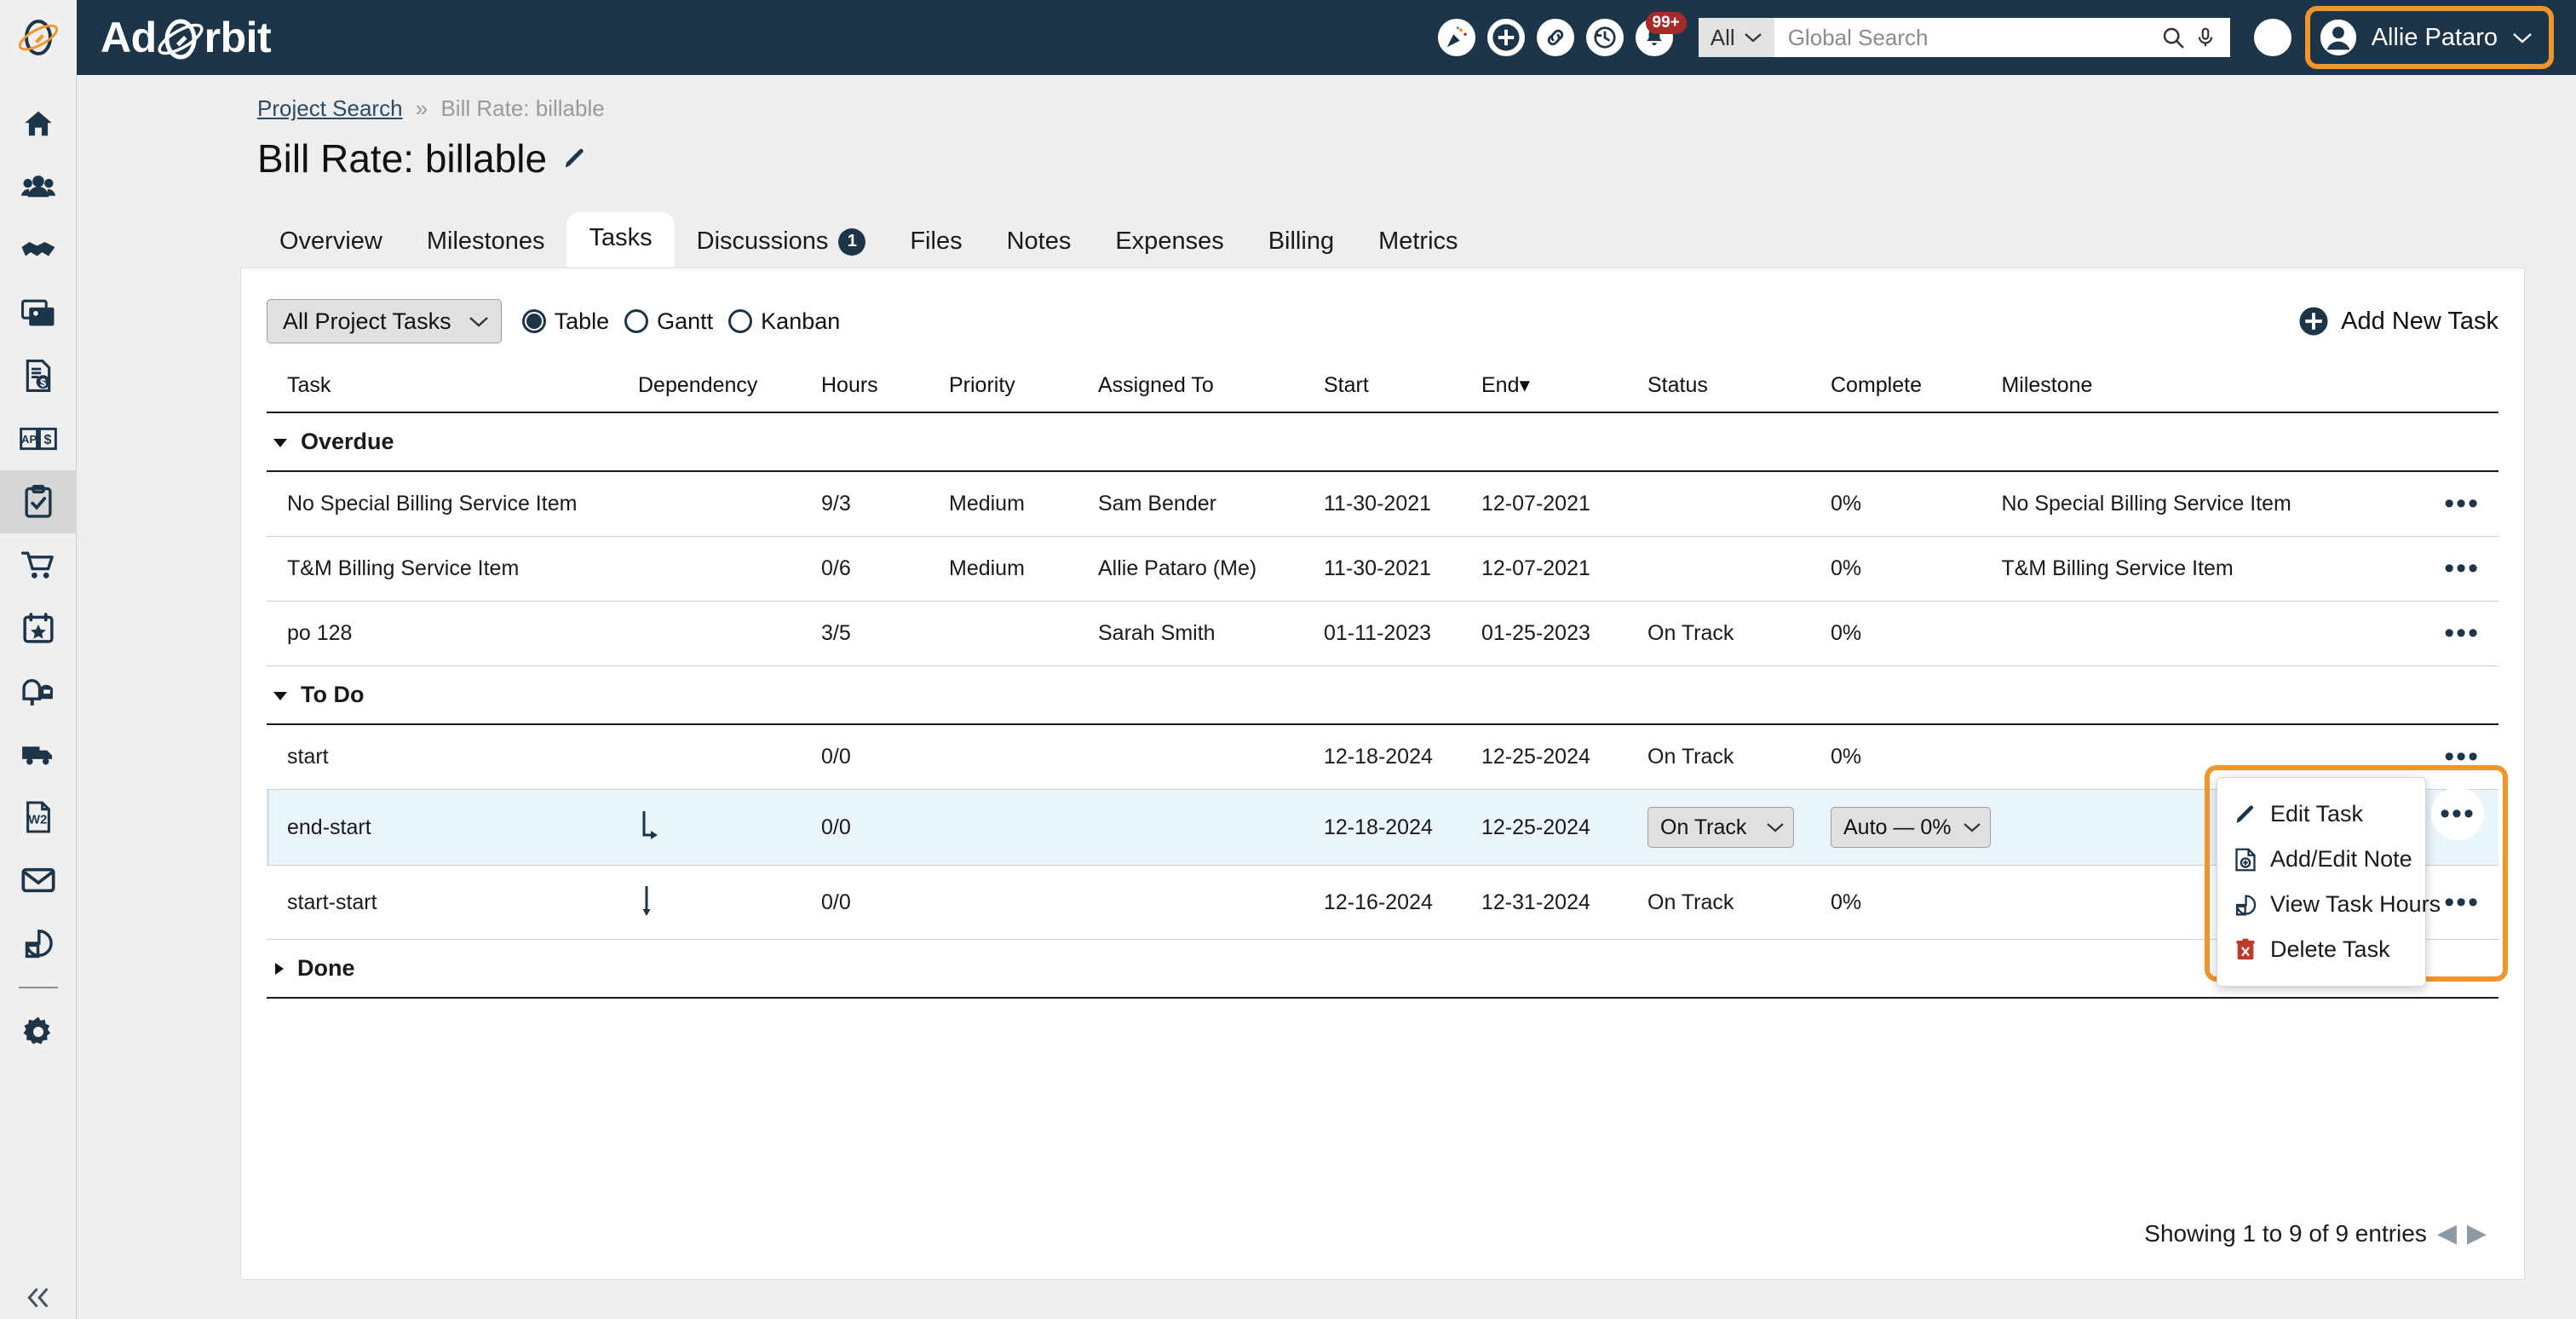 The width and height of the screenshot is (2576, 1319). I want to click on sidebar-item-settings, so click(38, 1031).